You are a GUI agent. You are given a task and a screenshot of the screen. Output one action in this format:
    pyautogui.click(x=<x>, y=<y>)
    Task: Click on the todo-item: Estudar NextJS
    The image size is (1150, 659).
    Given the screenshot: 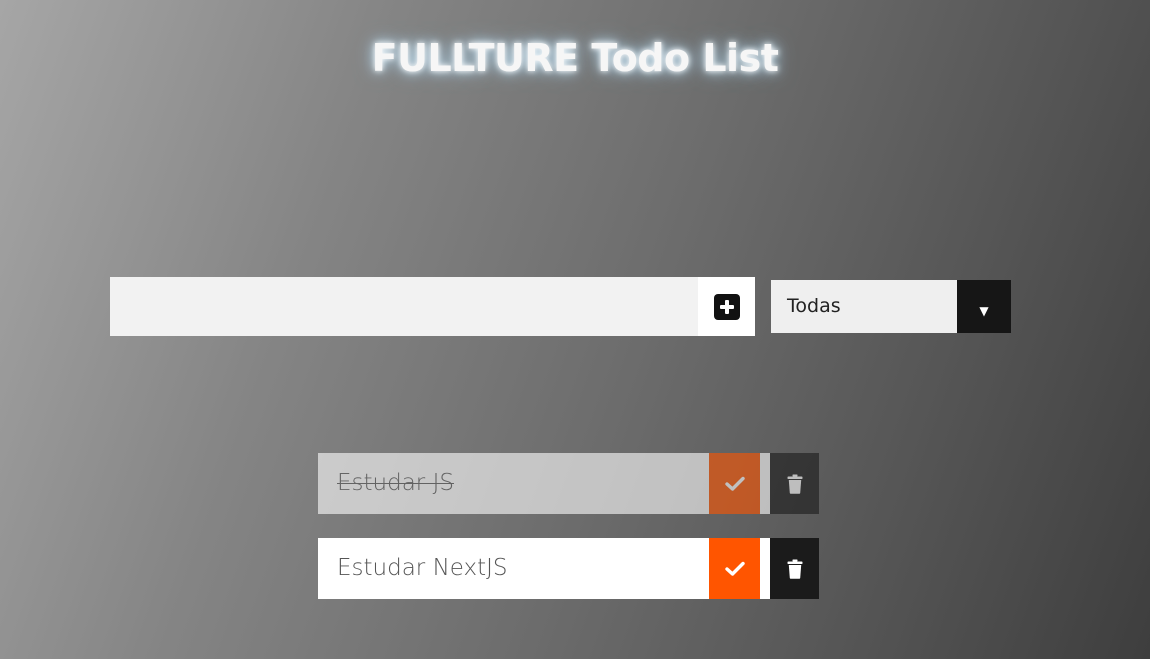 What is the action you would take?
    pyautogui.click(x=568, y=568)
    